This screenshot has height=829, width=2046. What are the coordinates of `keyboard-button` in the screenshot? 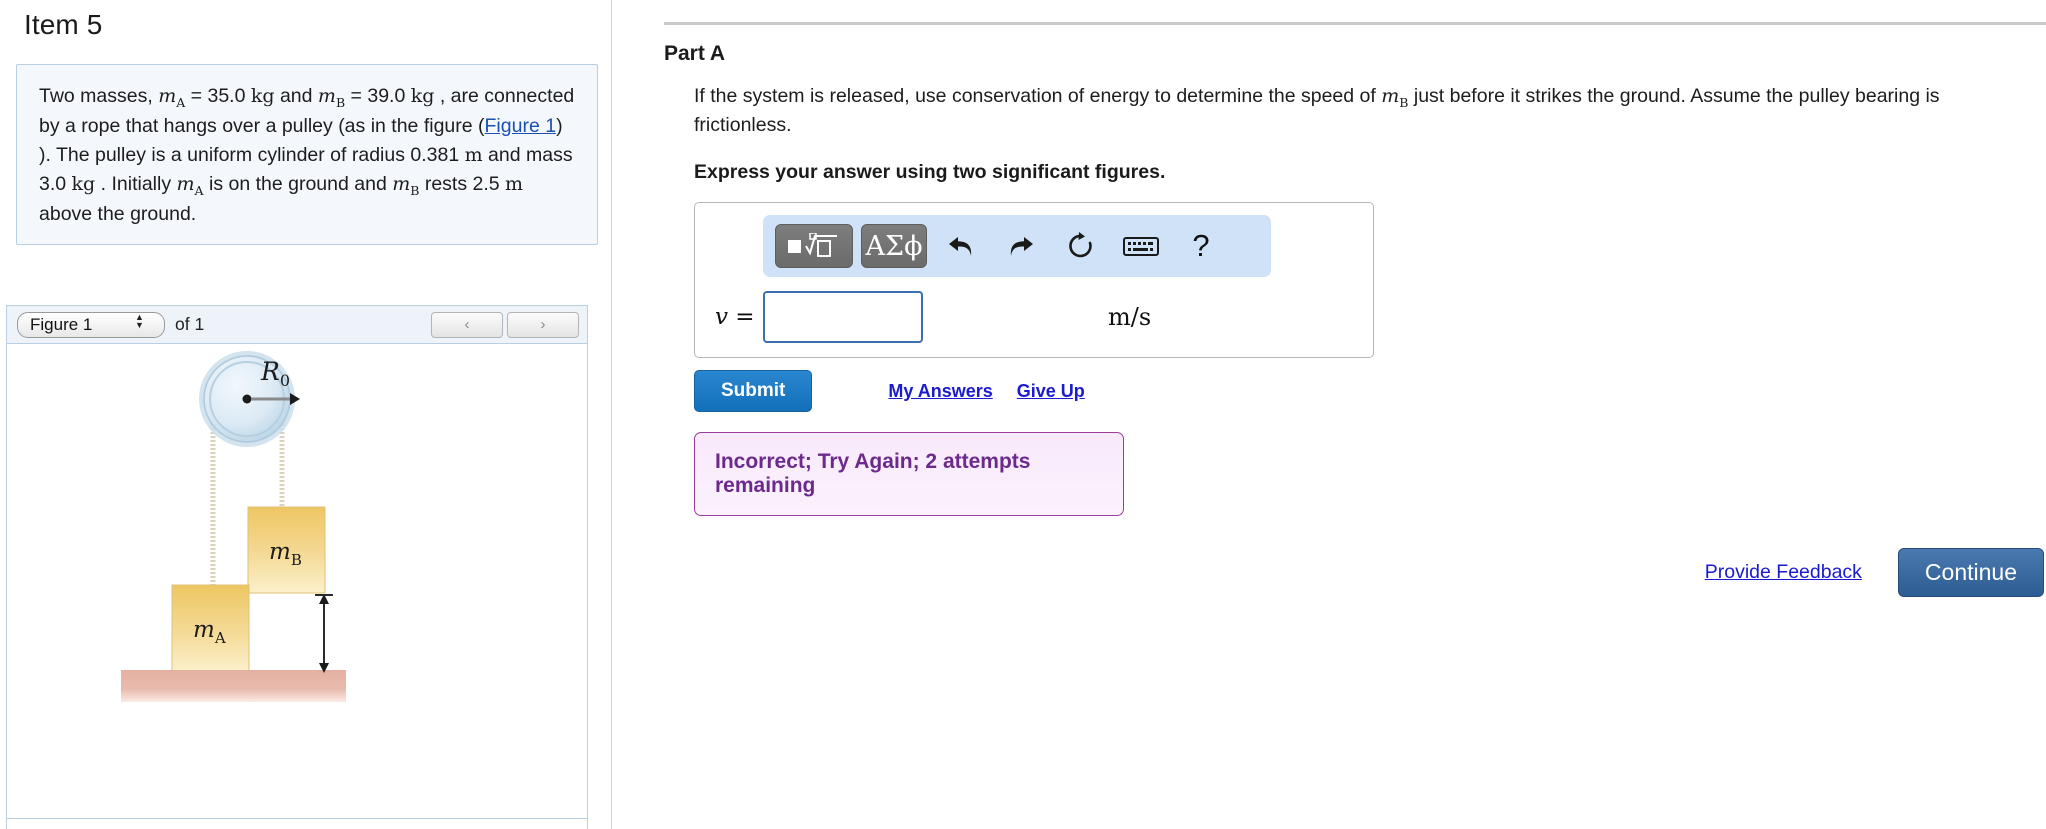 It's located at (1141, 246).